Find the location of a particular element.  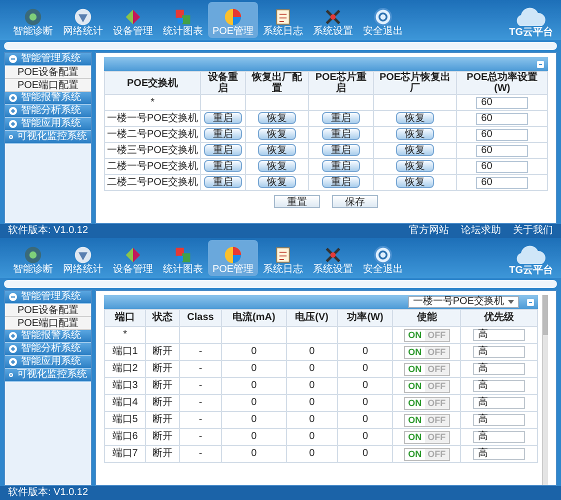

form-button: 保存 is located at coordinates (355, 201).